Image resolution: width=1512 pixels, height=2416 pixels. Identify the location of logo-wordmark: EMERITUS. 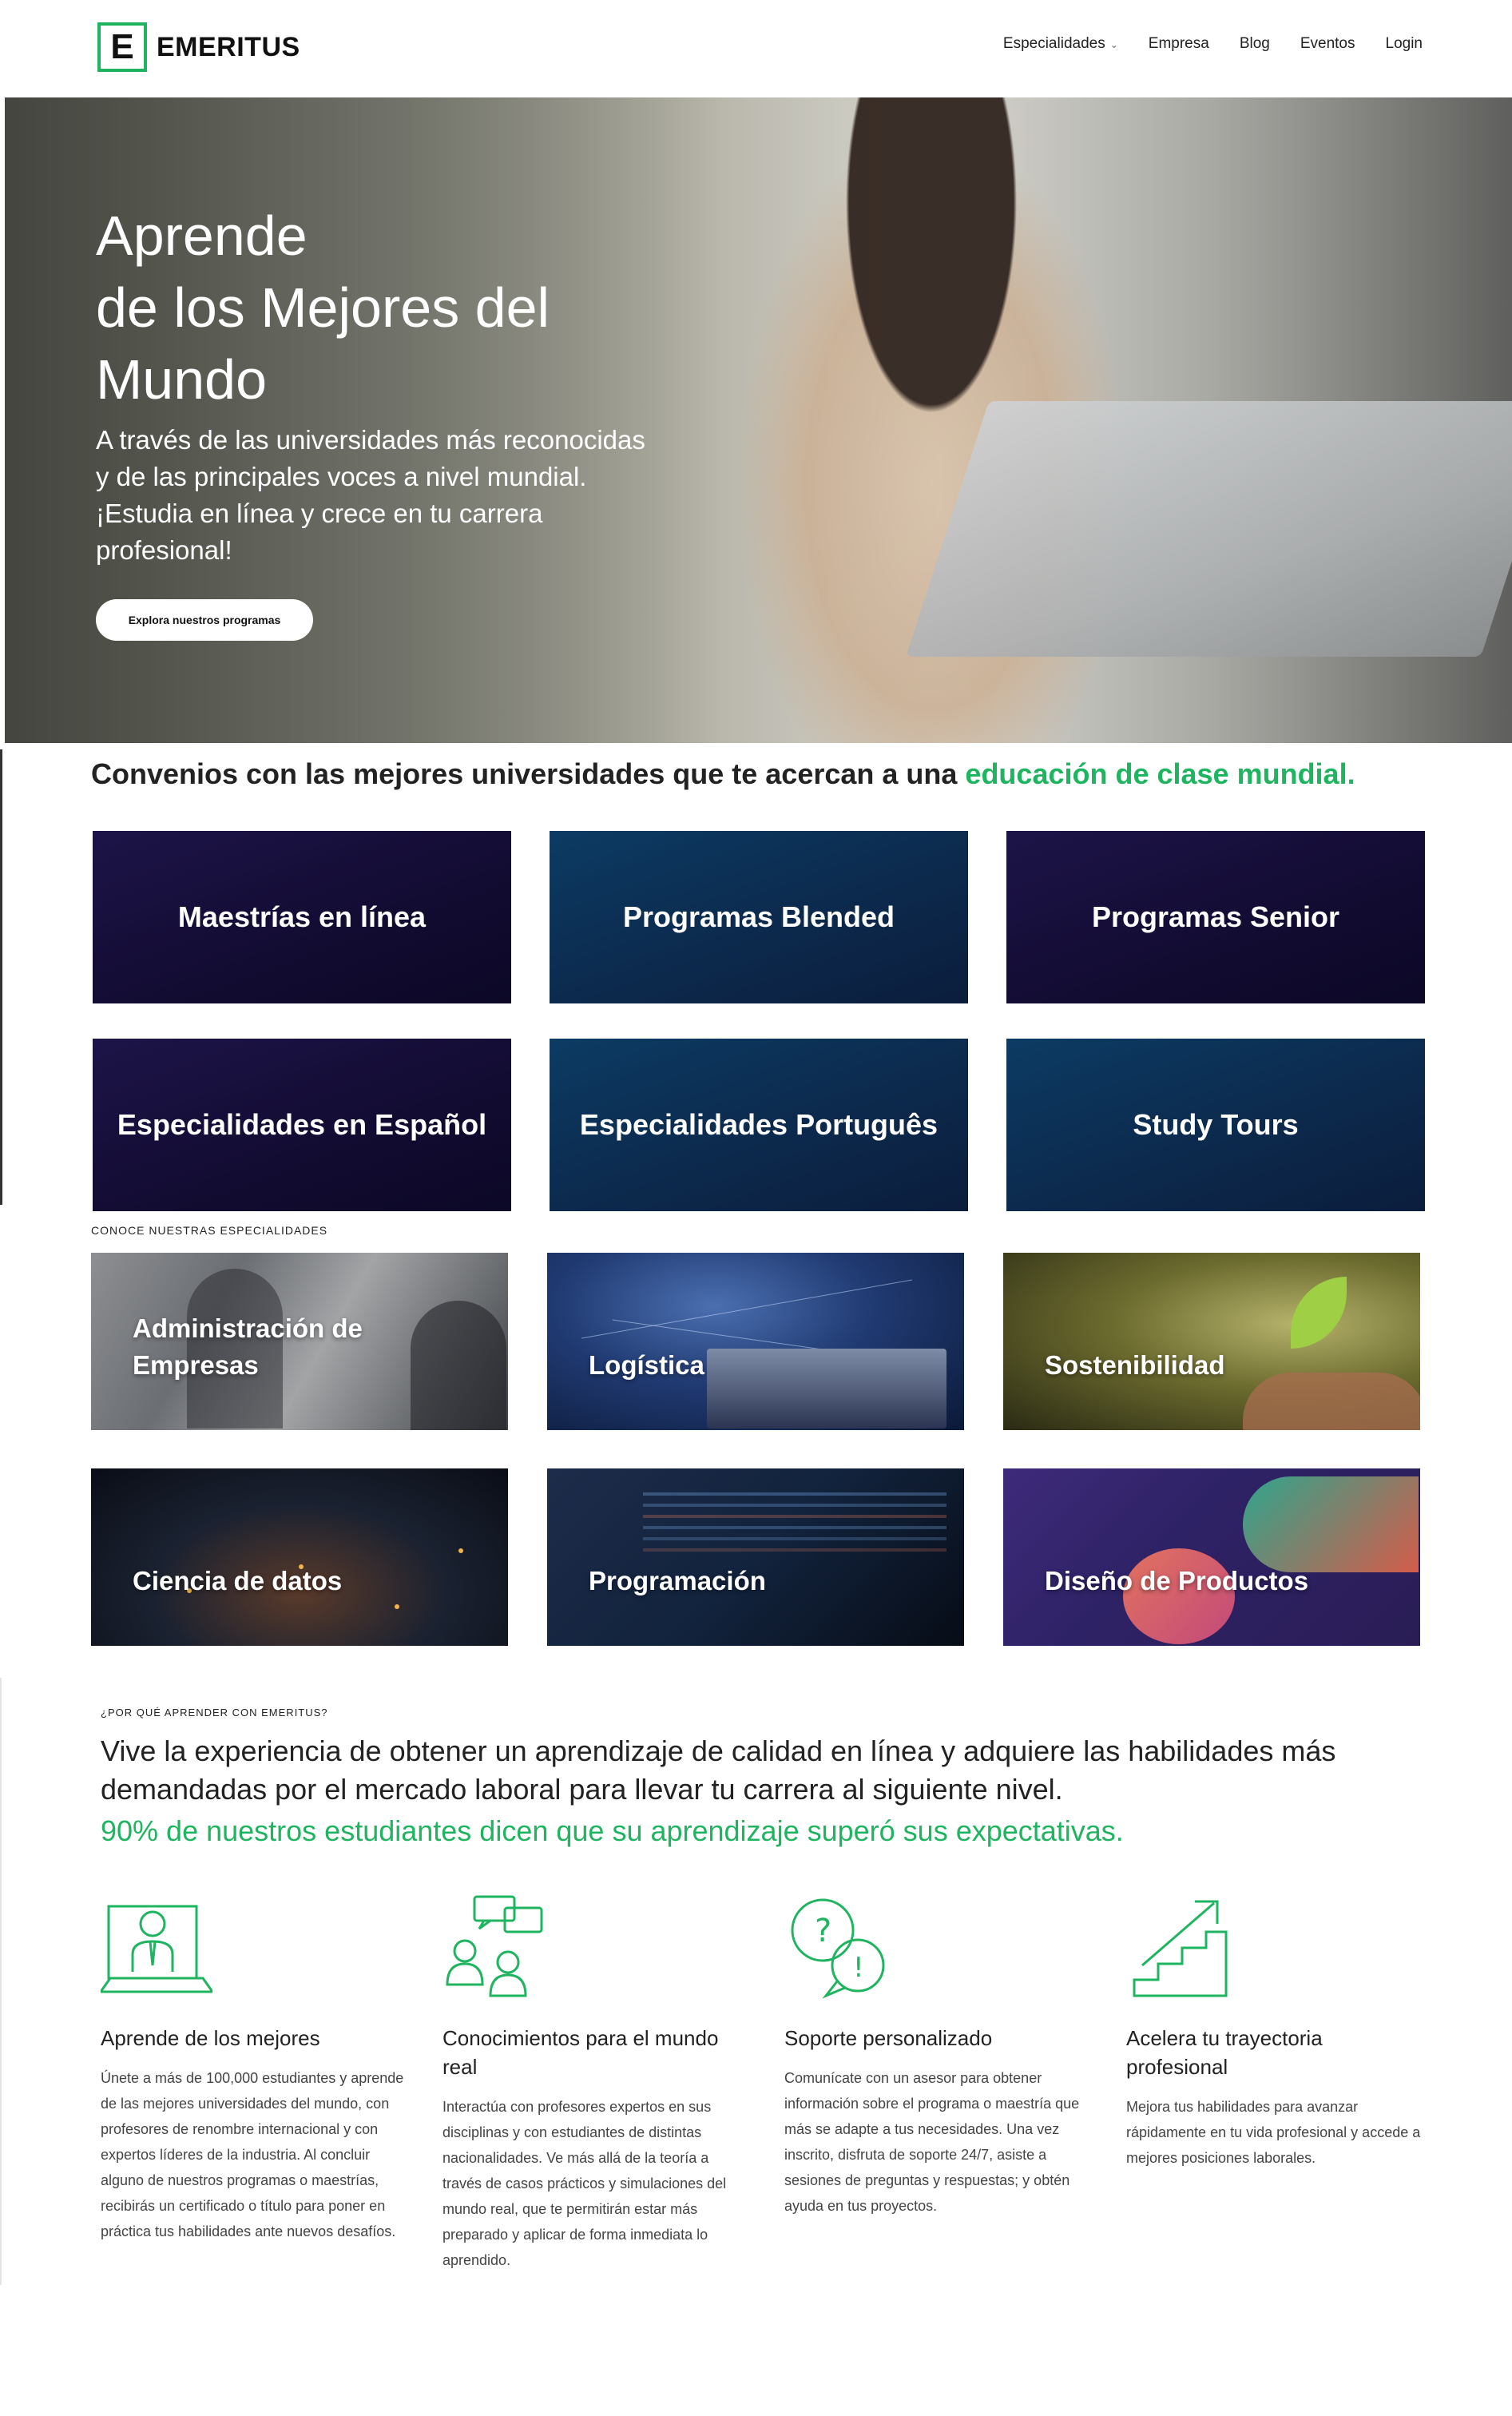
(228, 46).